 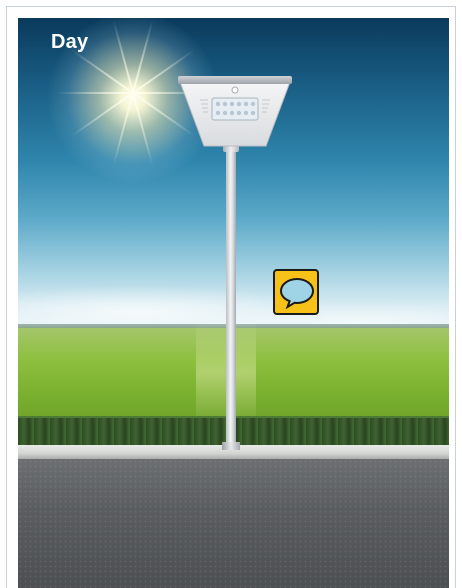 I want to click on lamp-pole, so click(x=231, y=297).